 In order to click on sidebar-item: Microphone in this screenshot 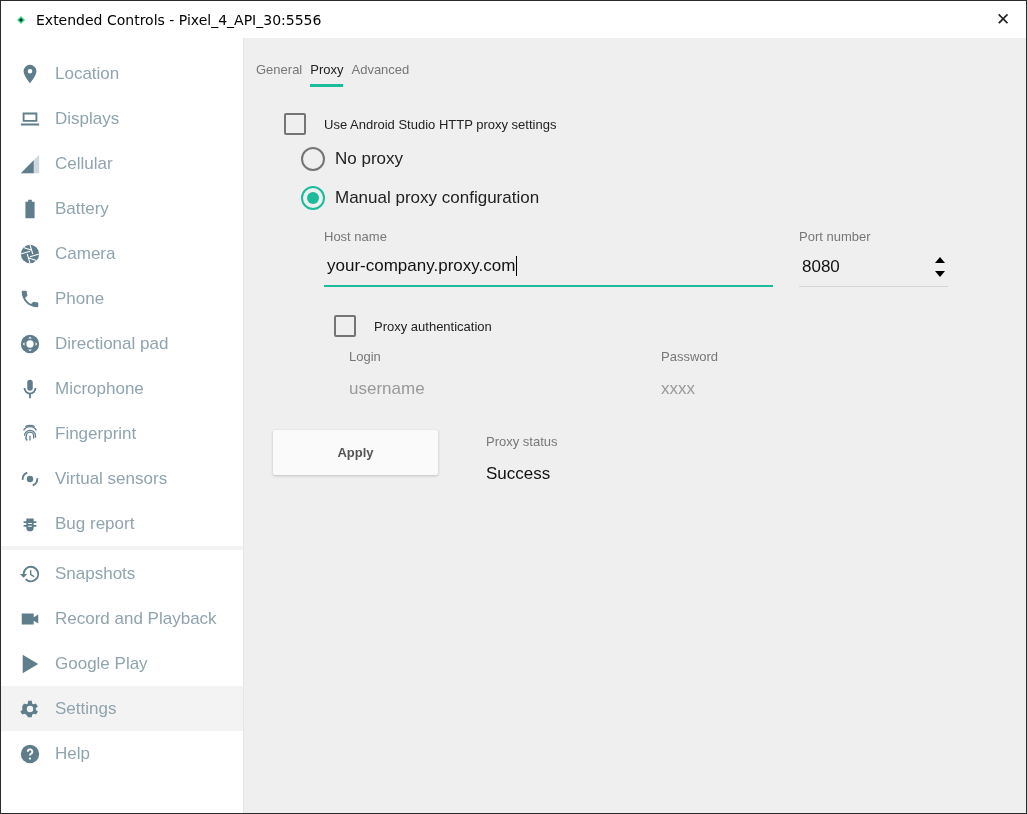, I will do `click(122, 388)`.